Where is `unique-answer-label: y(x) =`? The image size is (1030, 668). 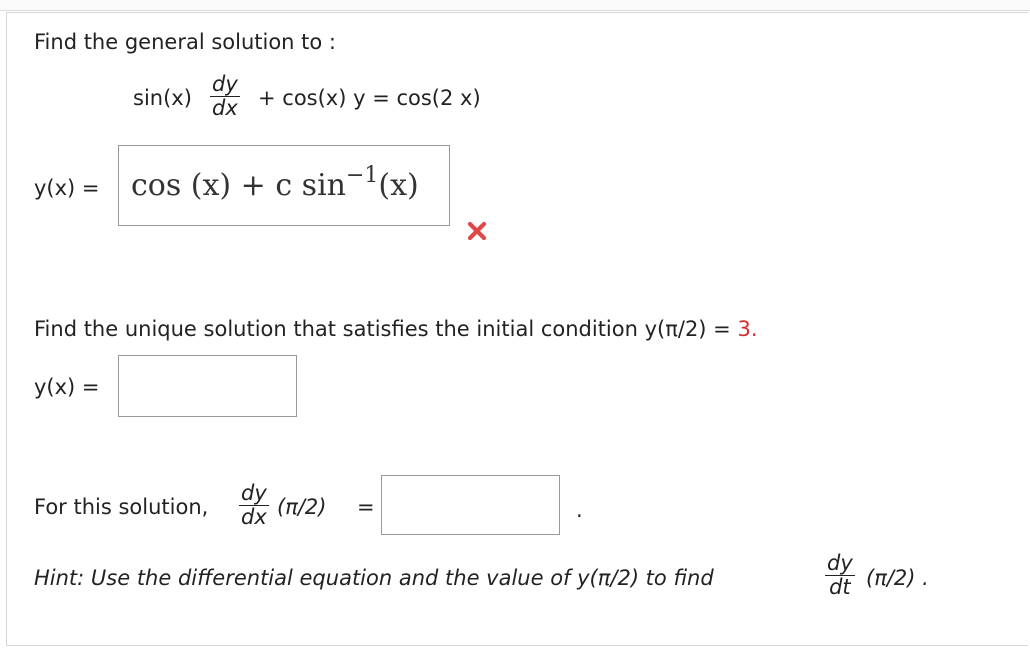
unique-answer-label: y(x) = is located at coordinates (67, 387).